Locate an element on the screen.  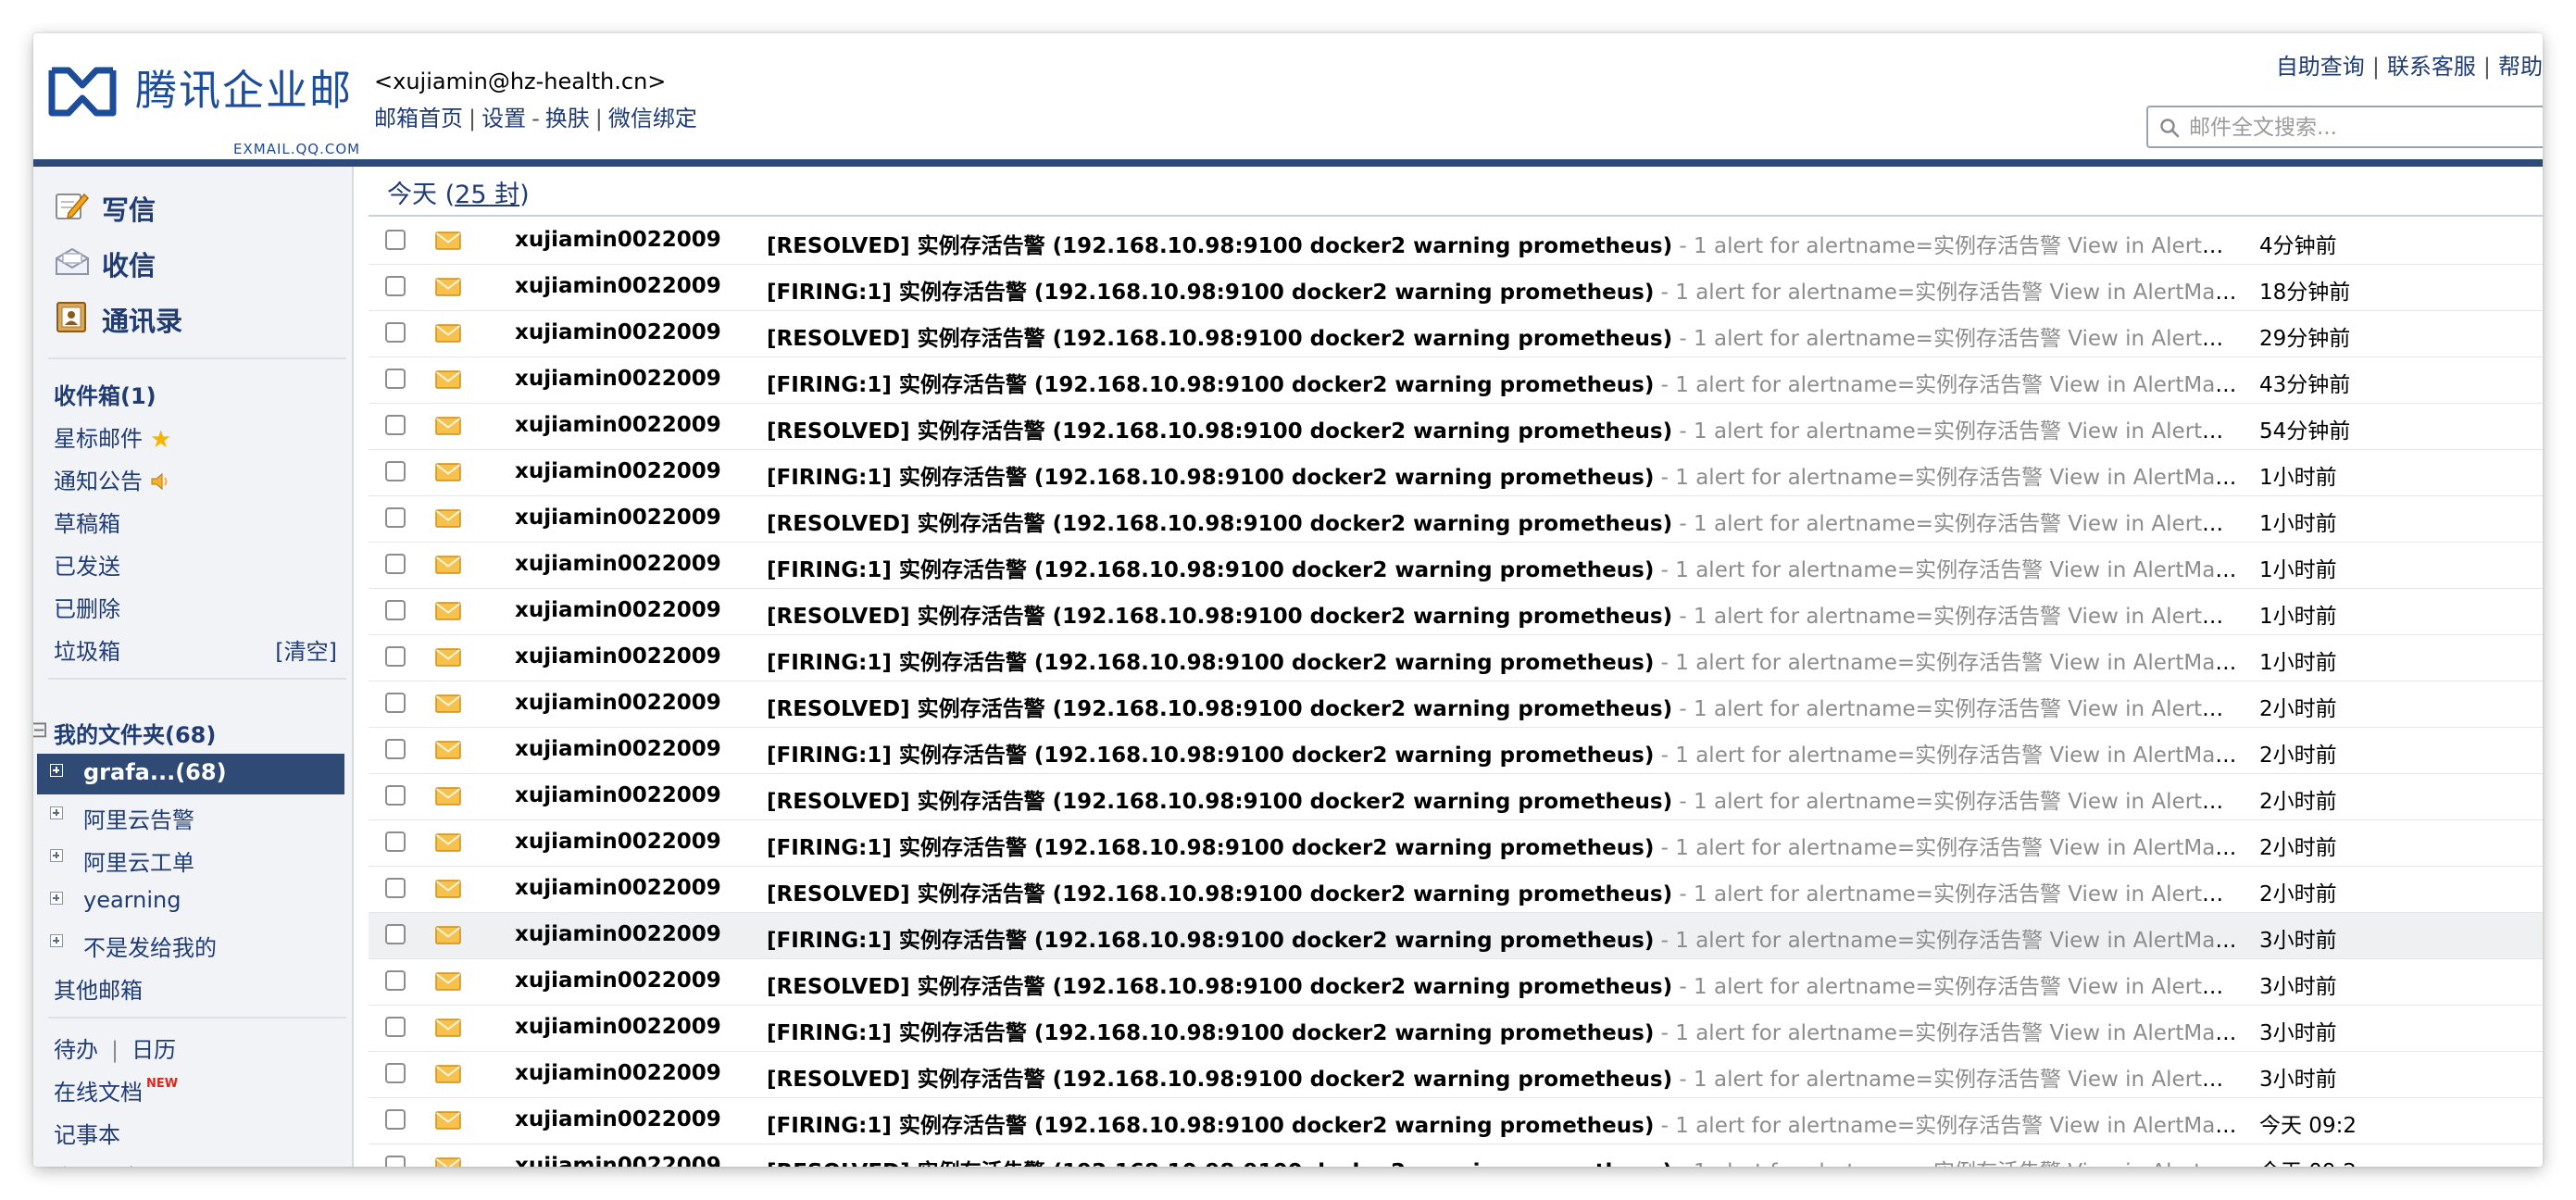
search-input is located at coordinates (2365, 128).